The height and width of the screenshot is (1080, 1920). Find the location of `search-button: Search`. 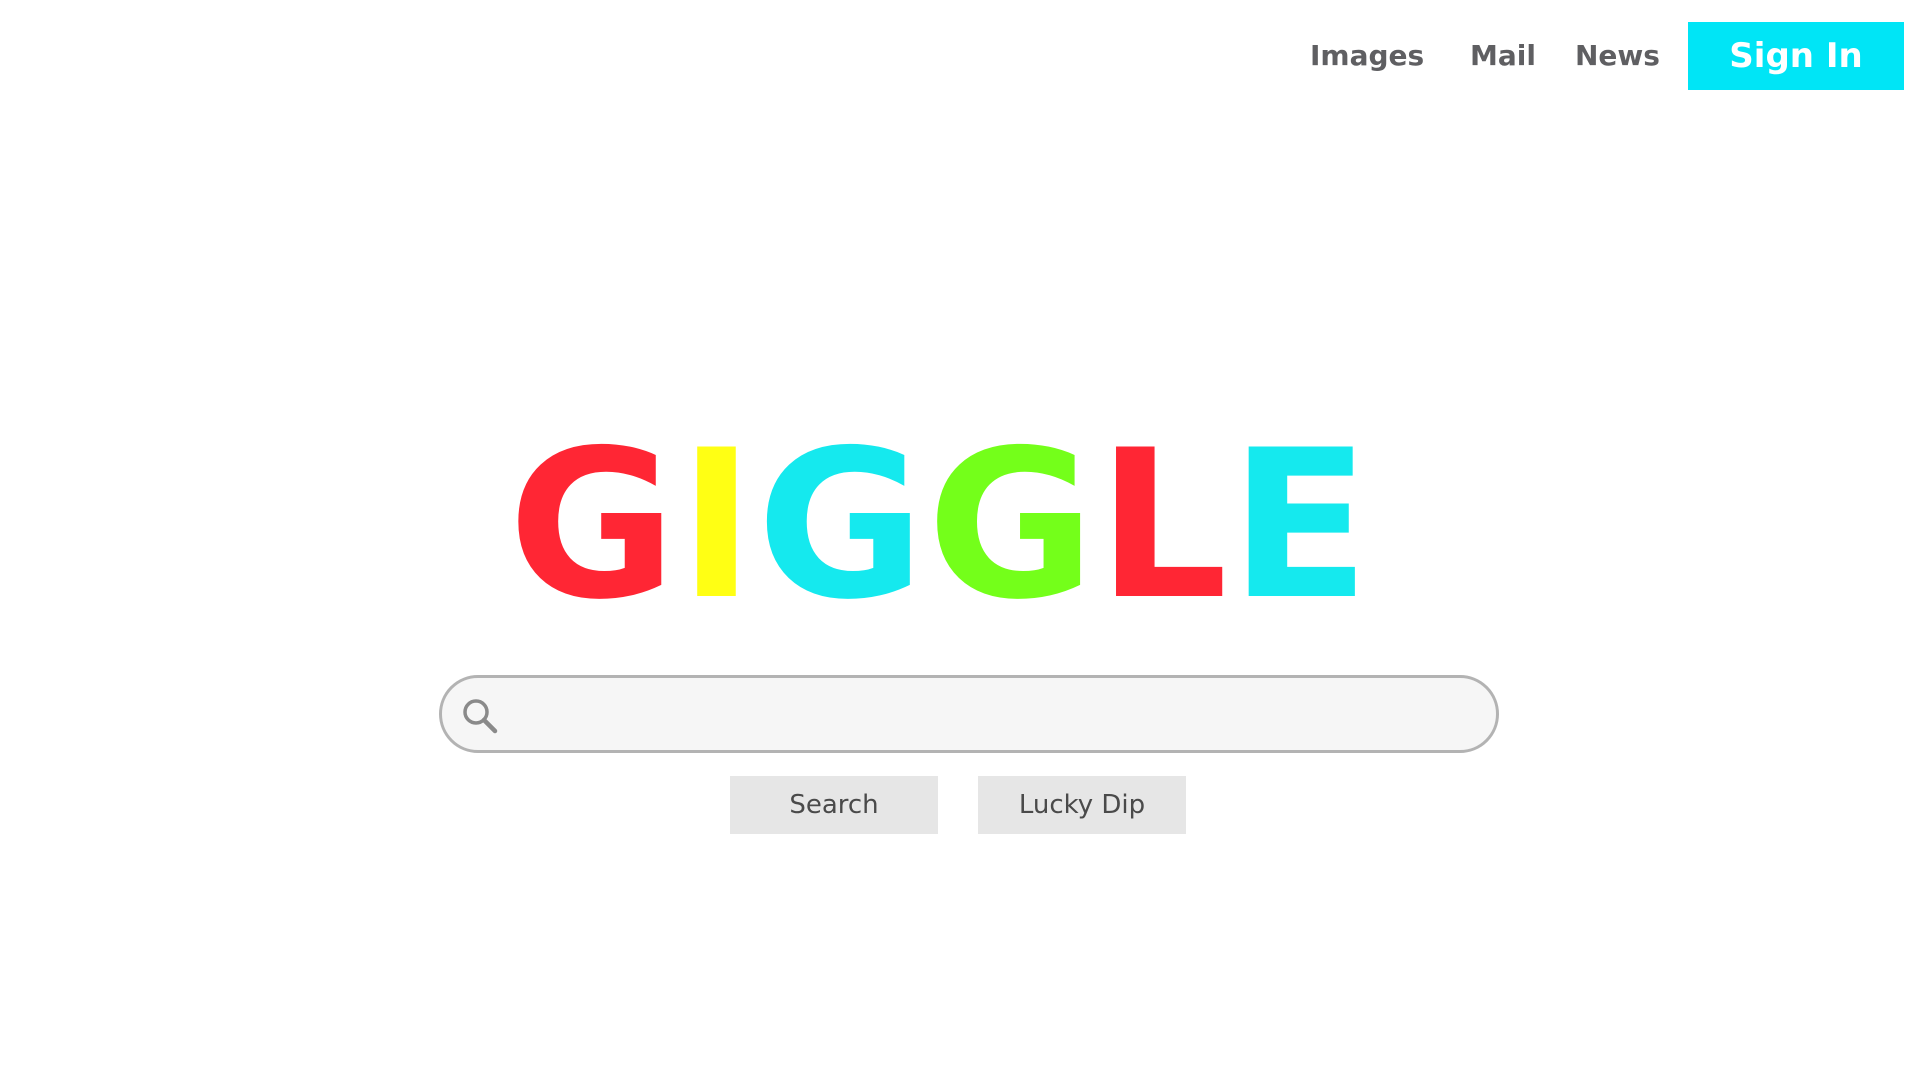

search-button: Search is located at coordinates (834, 805).